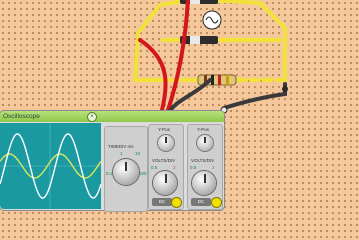 Image resolution: width=359 pixels, height=240 pixels. Describe the element at coordinates (162, 202) in the screenshot. I see `dc-button-a: DC` at that location.